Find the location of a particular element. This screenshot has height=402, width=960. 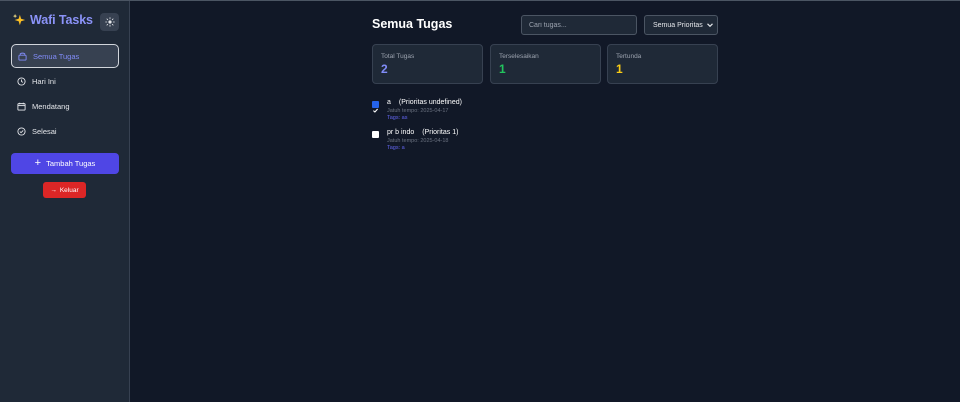

sidebar-item-label: Selesai is located at coordinates (44, 131).